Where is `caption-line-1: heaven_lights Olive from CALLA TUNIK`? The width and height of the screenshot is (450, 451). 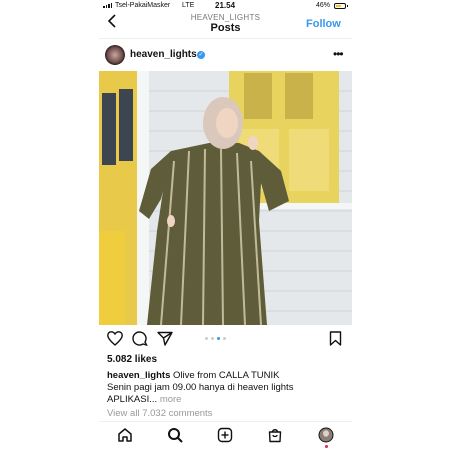 caption-line-1: heaven_lights Olive from CALLA TUNIK is located at coordinates (227, 375).